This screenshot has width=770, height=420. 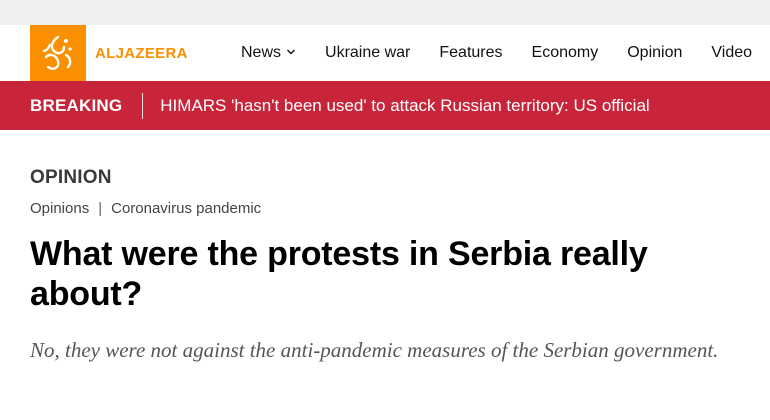 I want to click on brand-name: ALJAZEERA, so click(x=141, y=53).